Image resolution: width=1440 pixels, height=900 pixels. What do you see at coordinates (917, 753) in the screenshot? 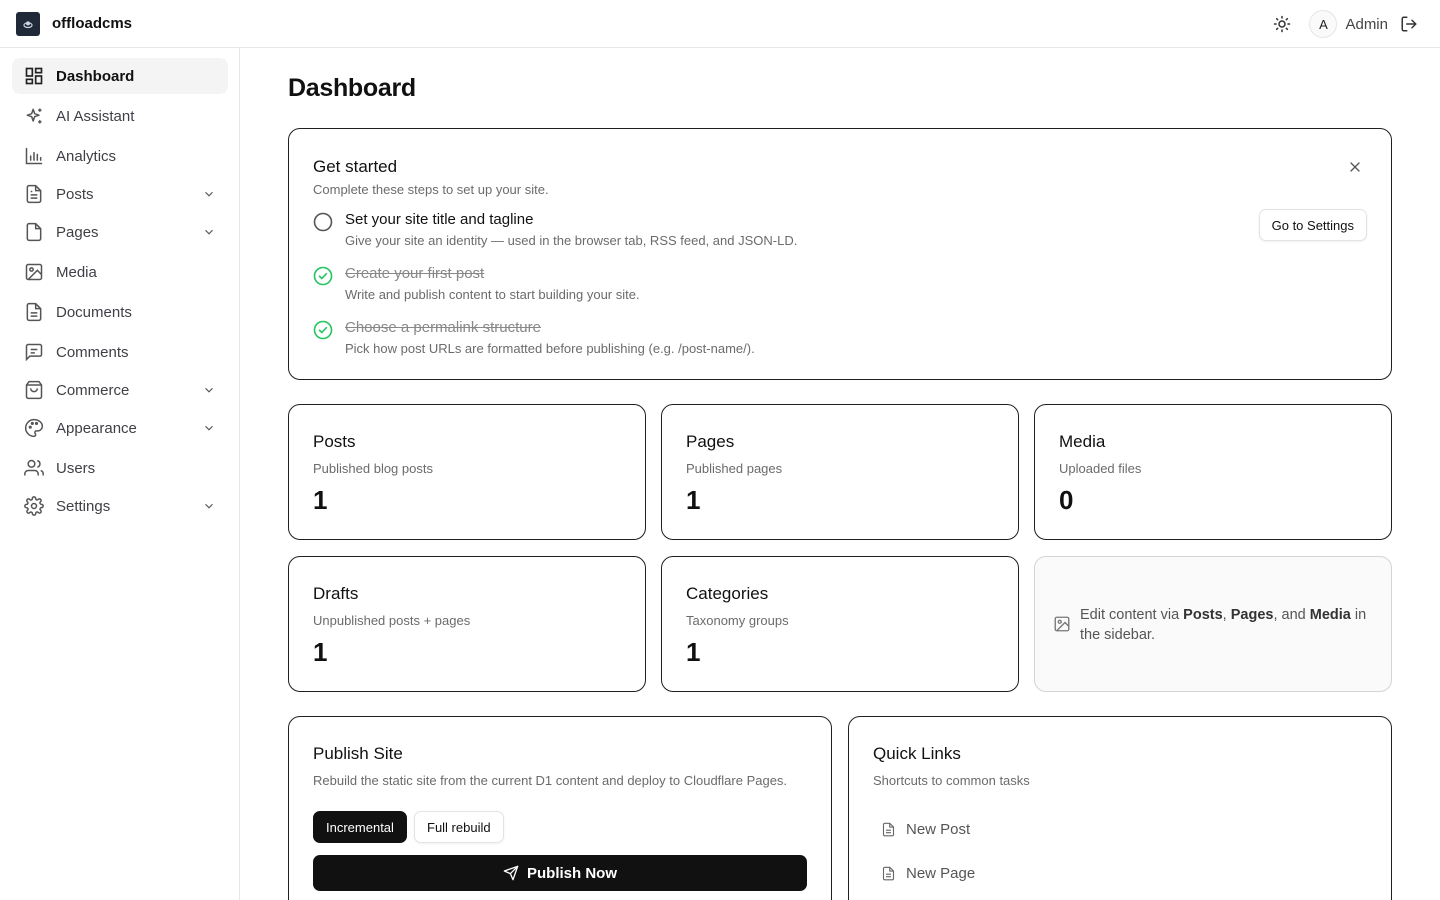
I see `card-title: Quick Links` at bounding box center [917, 753].